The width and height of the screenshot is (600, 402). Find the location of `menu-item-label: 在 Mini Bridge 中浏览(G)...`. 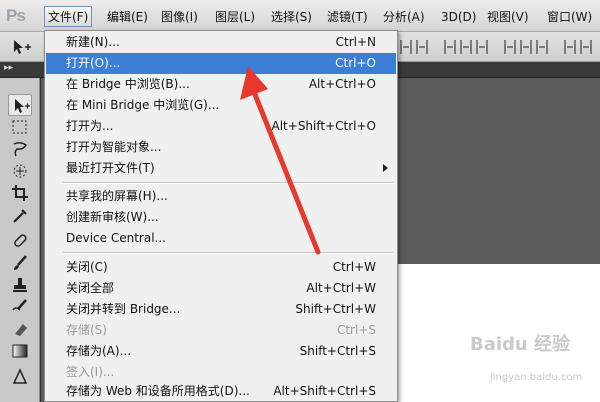

menu-item-label: 在 Mini Bridge 中浏览(G)... is located at coordinates (143, 105).